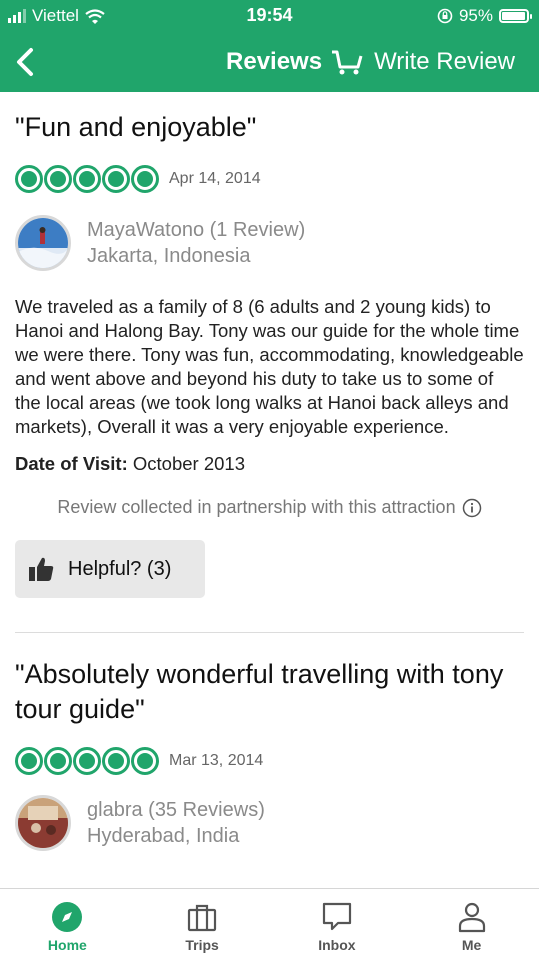 The width and height of the screenshot is (539, 960). I want to click on reviewer-name: MayaWatono (1 Review), so click(196, 230).